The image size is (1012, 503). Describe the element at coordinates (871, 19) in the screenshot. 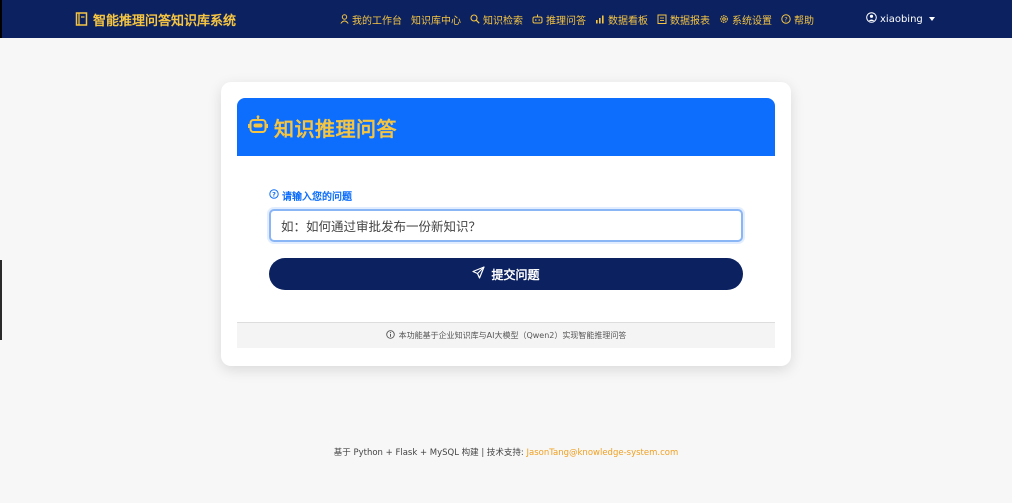

I see `user-circle-icon` at that location.